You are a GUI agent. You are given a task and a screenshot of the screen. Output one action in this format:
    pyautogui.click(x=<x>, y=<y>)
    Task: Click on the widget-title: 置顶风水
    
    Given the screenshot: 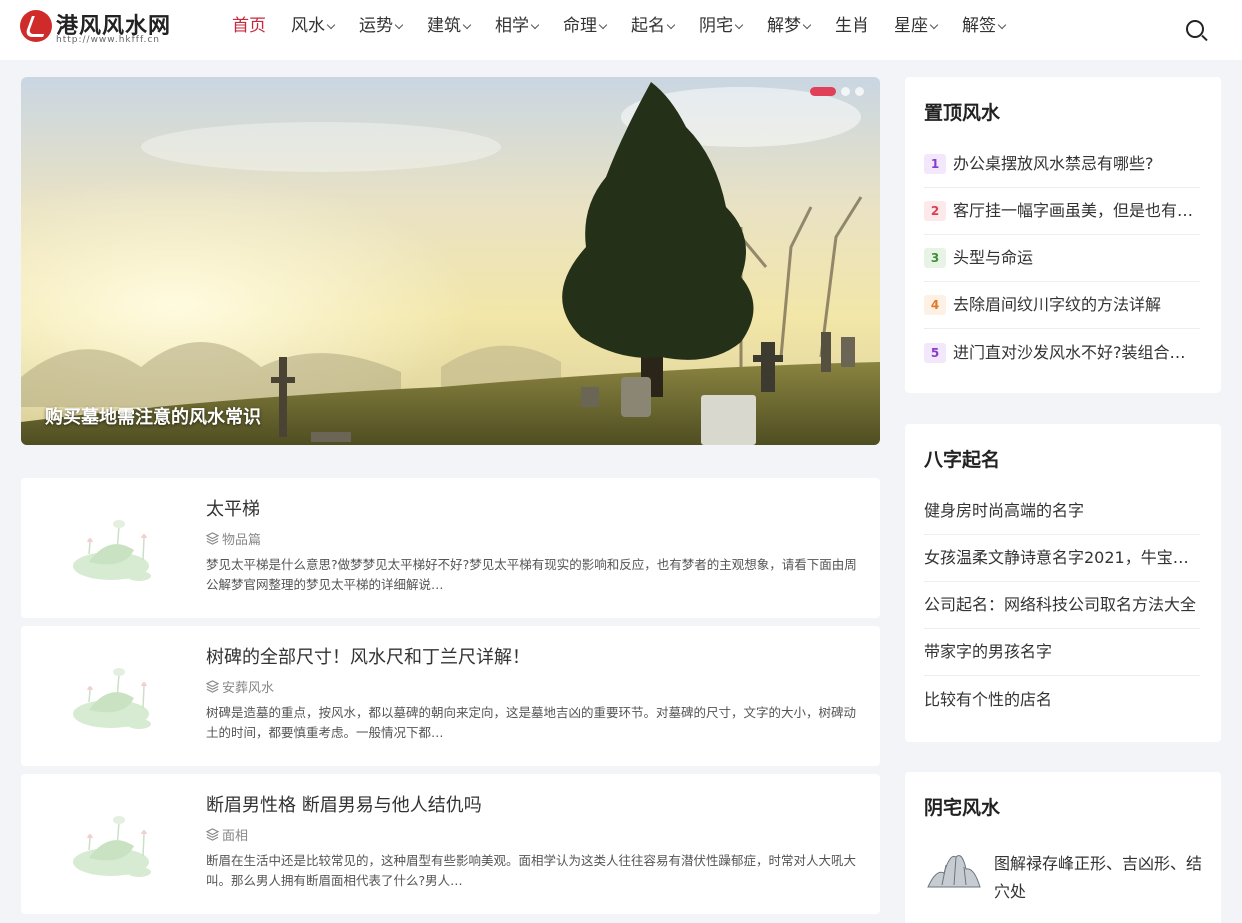 What is the action you would take?
    pyautogui.click(x=962, y=113)
    